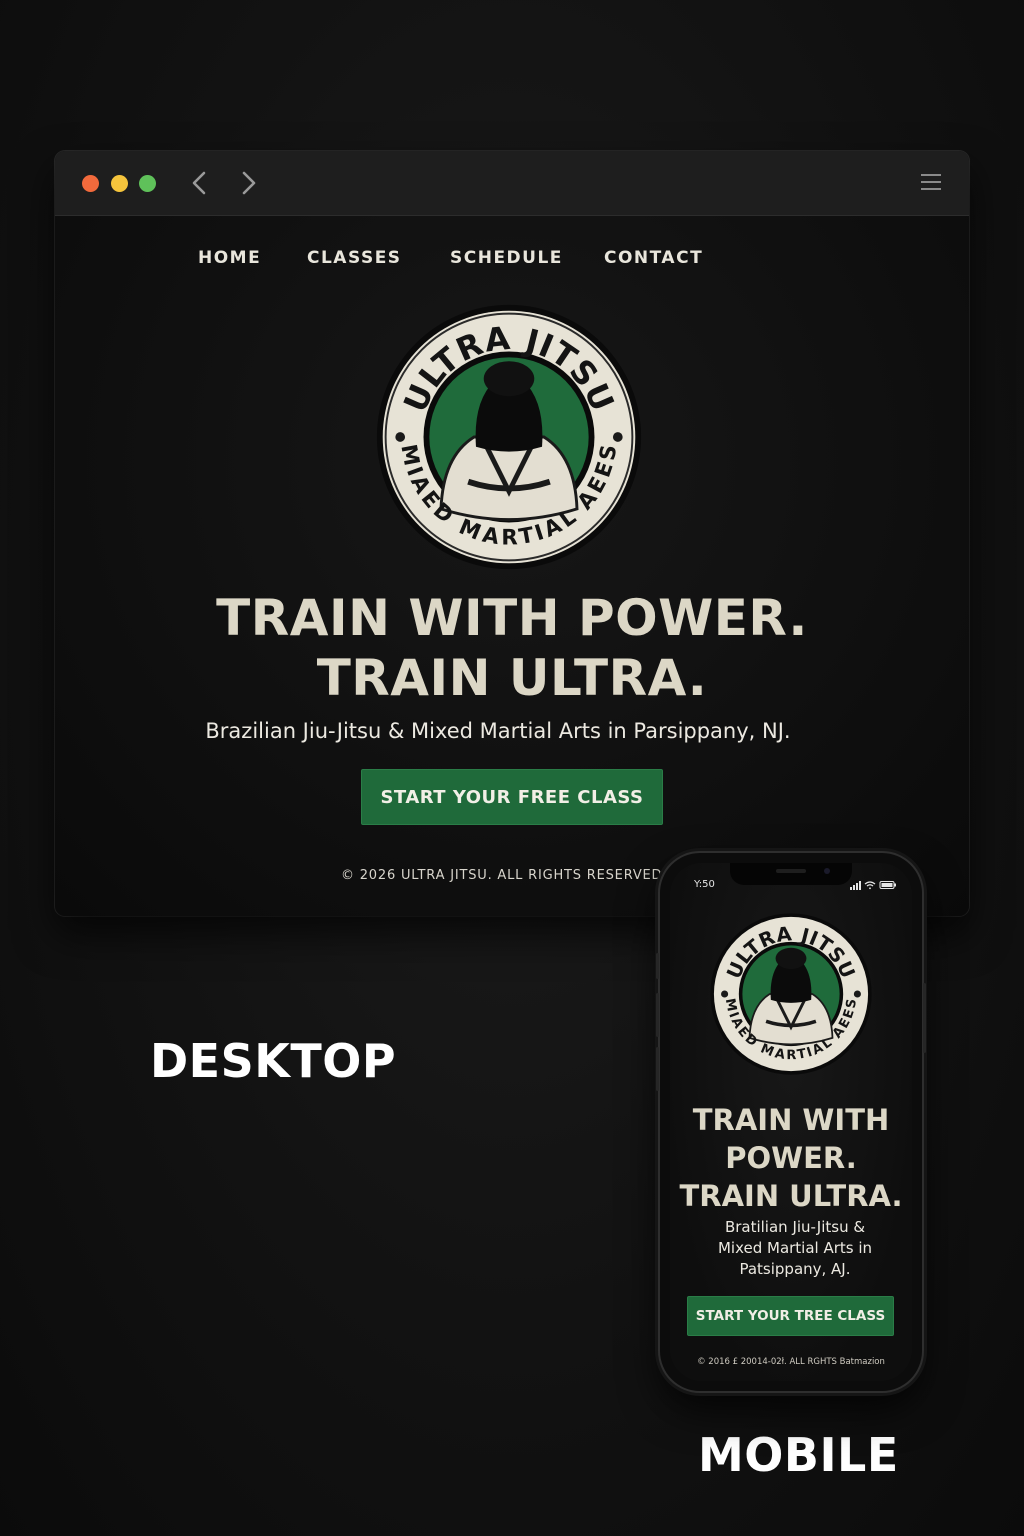  What do you see at coordinates (795, 1269) in the screenshot?
I see `mobile-subtitle-line3: Patsippany, AJ.` at bounding box center [795, 1269].